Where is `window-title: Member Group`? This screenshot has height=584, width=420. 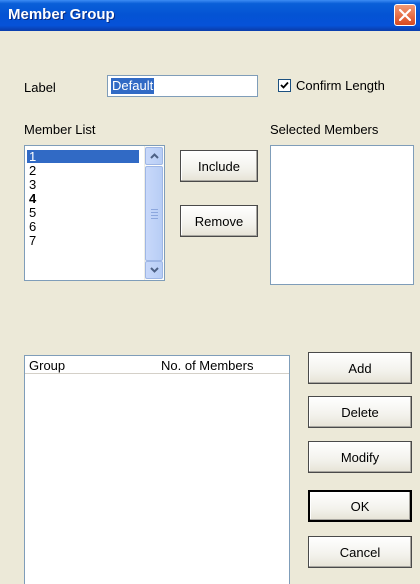 window-title: Member Group is located at coordinates (61, 14).